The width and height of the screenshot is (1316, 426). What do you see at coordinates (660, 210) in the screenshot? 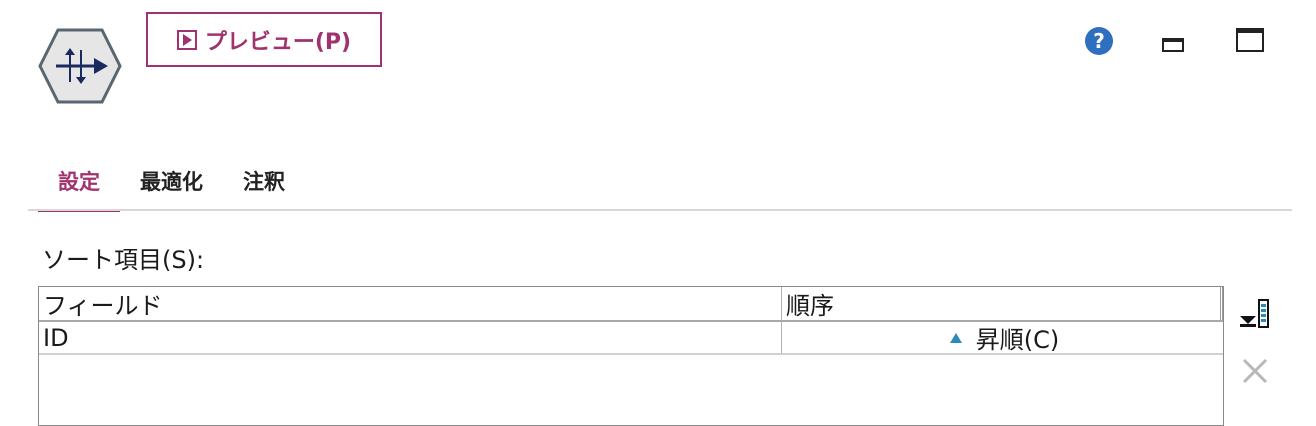
I see `tab-divider` at bounding box center [660, 210].